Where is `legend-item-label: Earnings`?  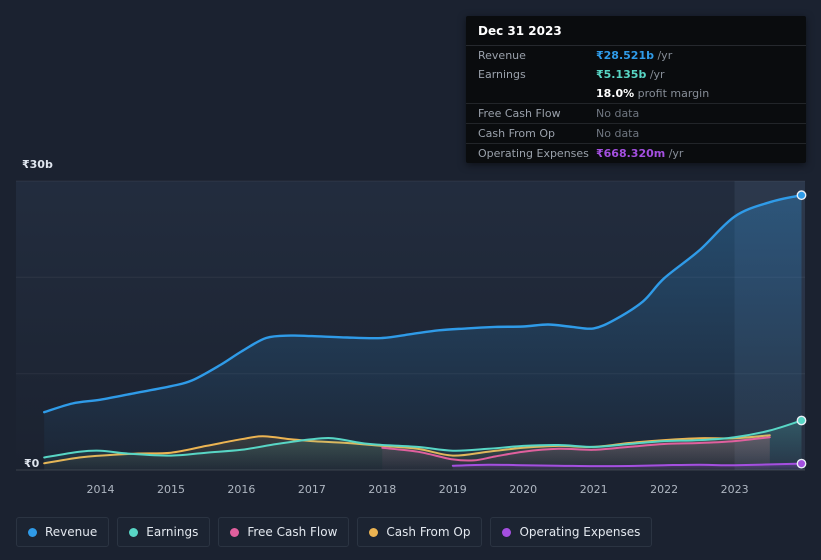
legend-item-label: Earnings is located at coordinates (172, 532).